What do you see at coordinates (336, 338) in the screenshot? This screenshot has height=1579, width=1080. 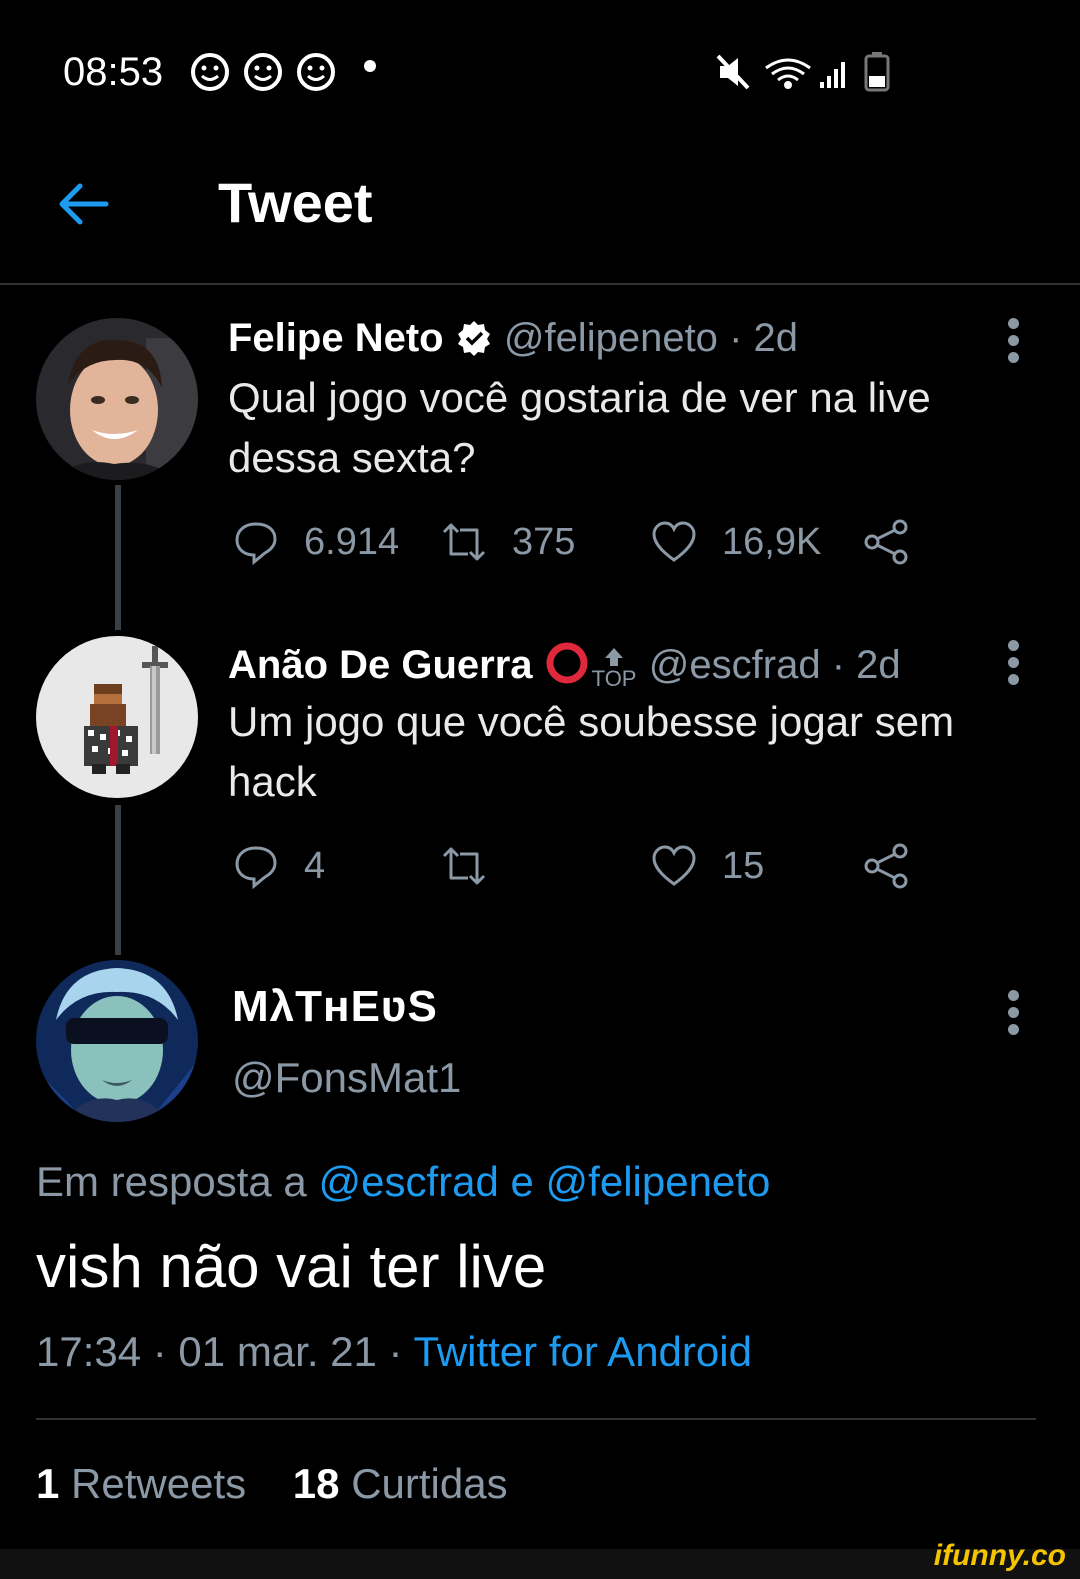 I see `author-name: Felipe Neto` at bounding box center [336, 338].